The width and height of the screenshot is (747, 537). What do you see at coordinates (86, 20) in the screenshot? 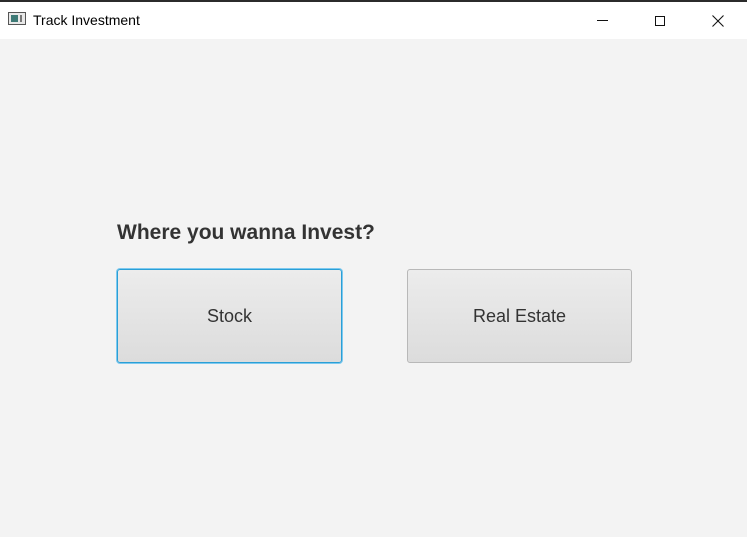
I see `window-title: Track Investment` at bounding box center [86, 20].